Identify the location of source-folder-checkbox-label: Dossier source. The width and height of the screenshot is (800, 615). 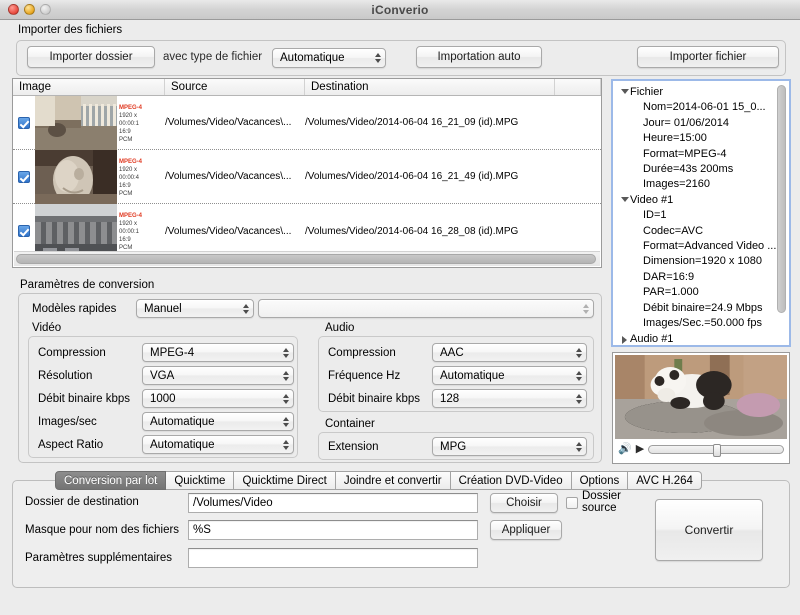
(601, 502).